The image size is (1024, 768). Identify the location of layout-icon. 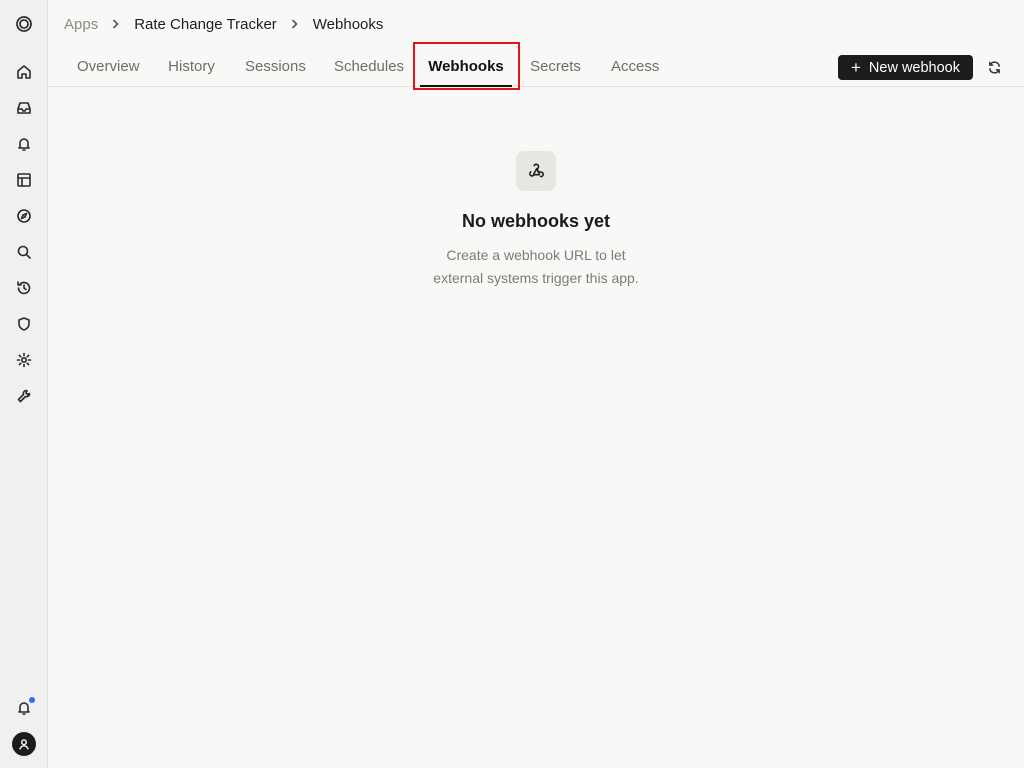
(24, 180).